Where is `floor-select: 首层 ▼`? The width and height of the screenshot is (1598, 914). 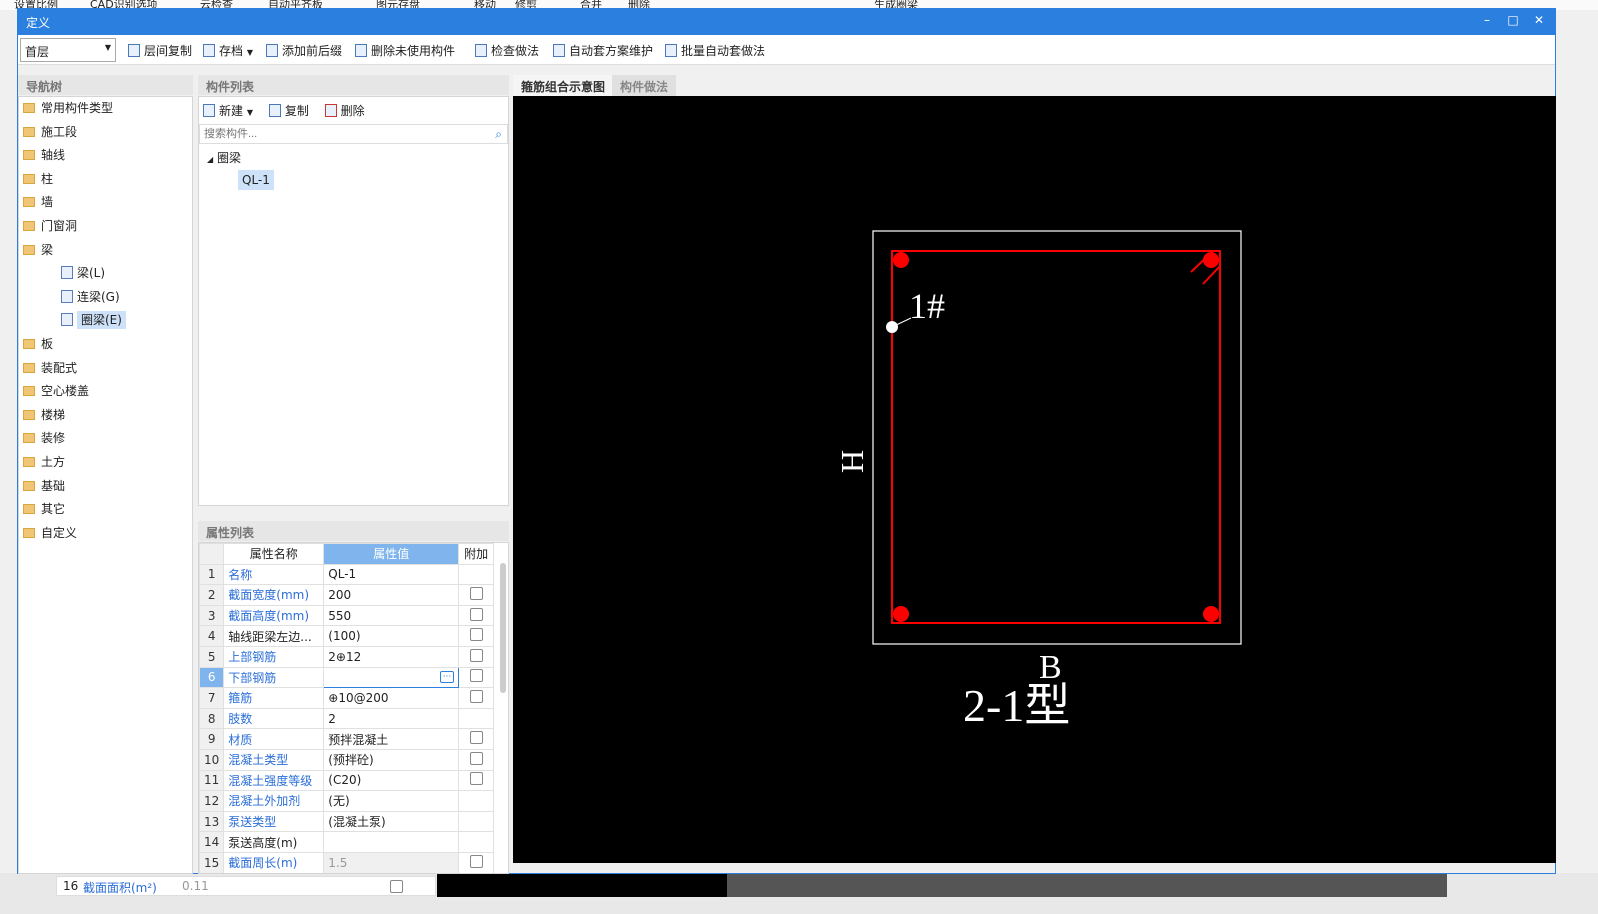
floor-select: 首层 ▼ is located at coordinates (68, 50).